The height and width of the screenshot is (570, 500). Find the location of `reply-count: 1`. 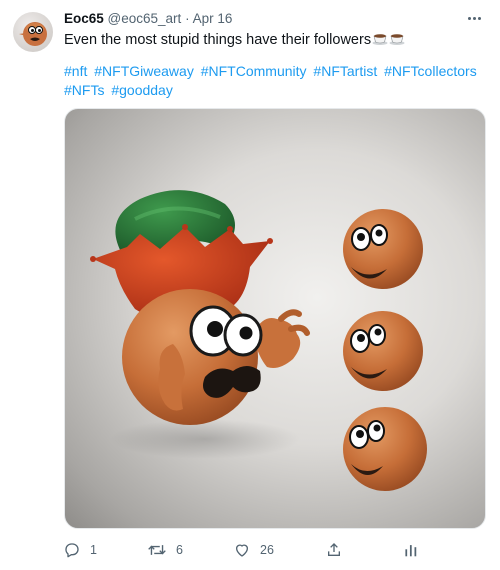

reply-count: 1 is located at coordinates (93, 550).